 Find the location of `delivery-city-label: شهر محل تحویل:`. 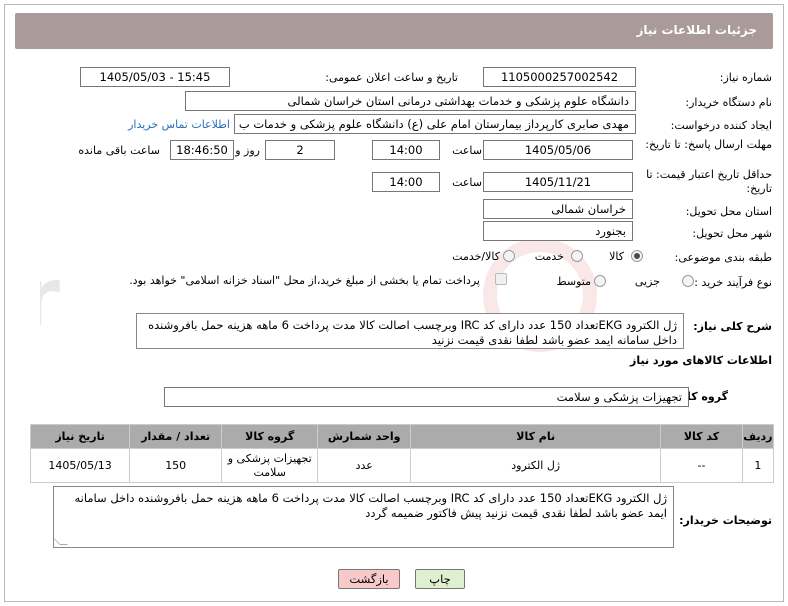

delivery-city-label: شهر محل تحویل: is located at coordinates (732, 233).